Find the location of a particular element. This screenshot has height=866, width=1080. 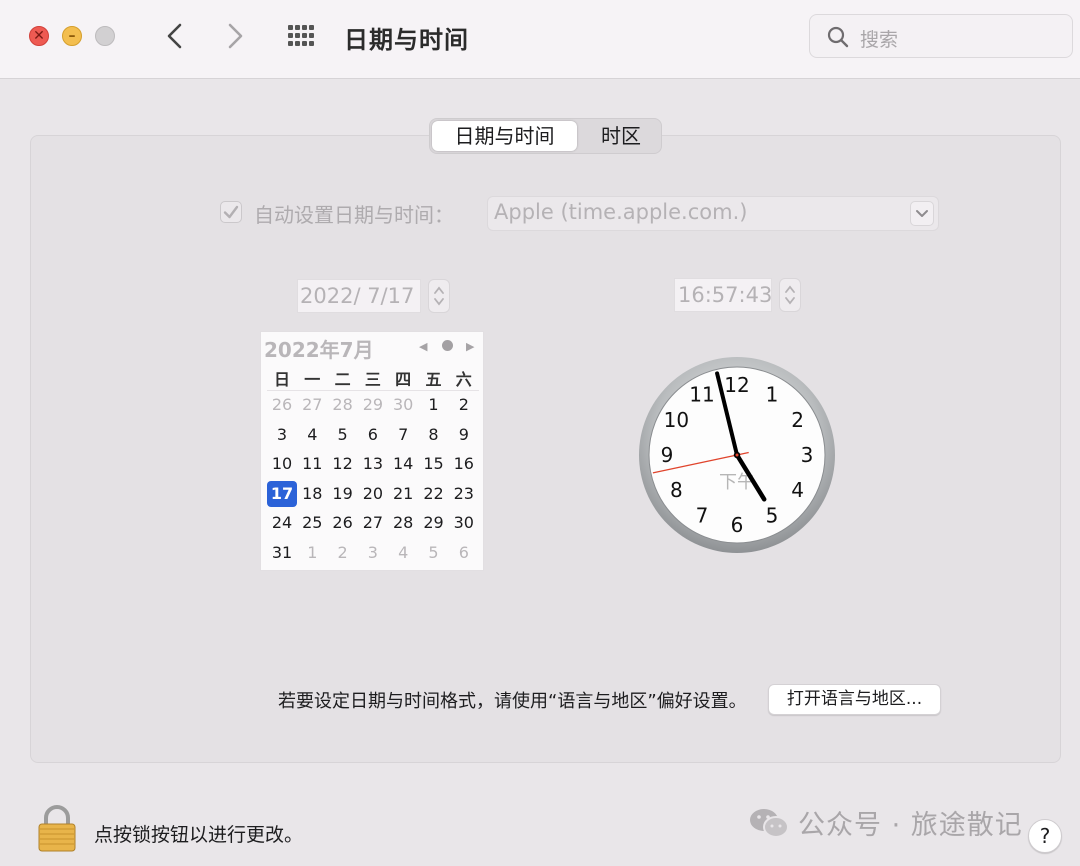

auto-set-checkbox is located at coordinates (231, 212).